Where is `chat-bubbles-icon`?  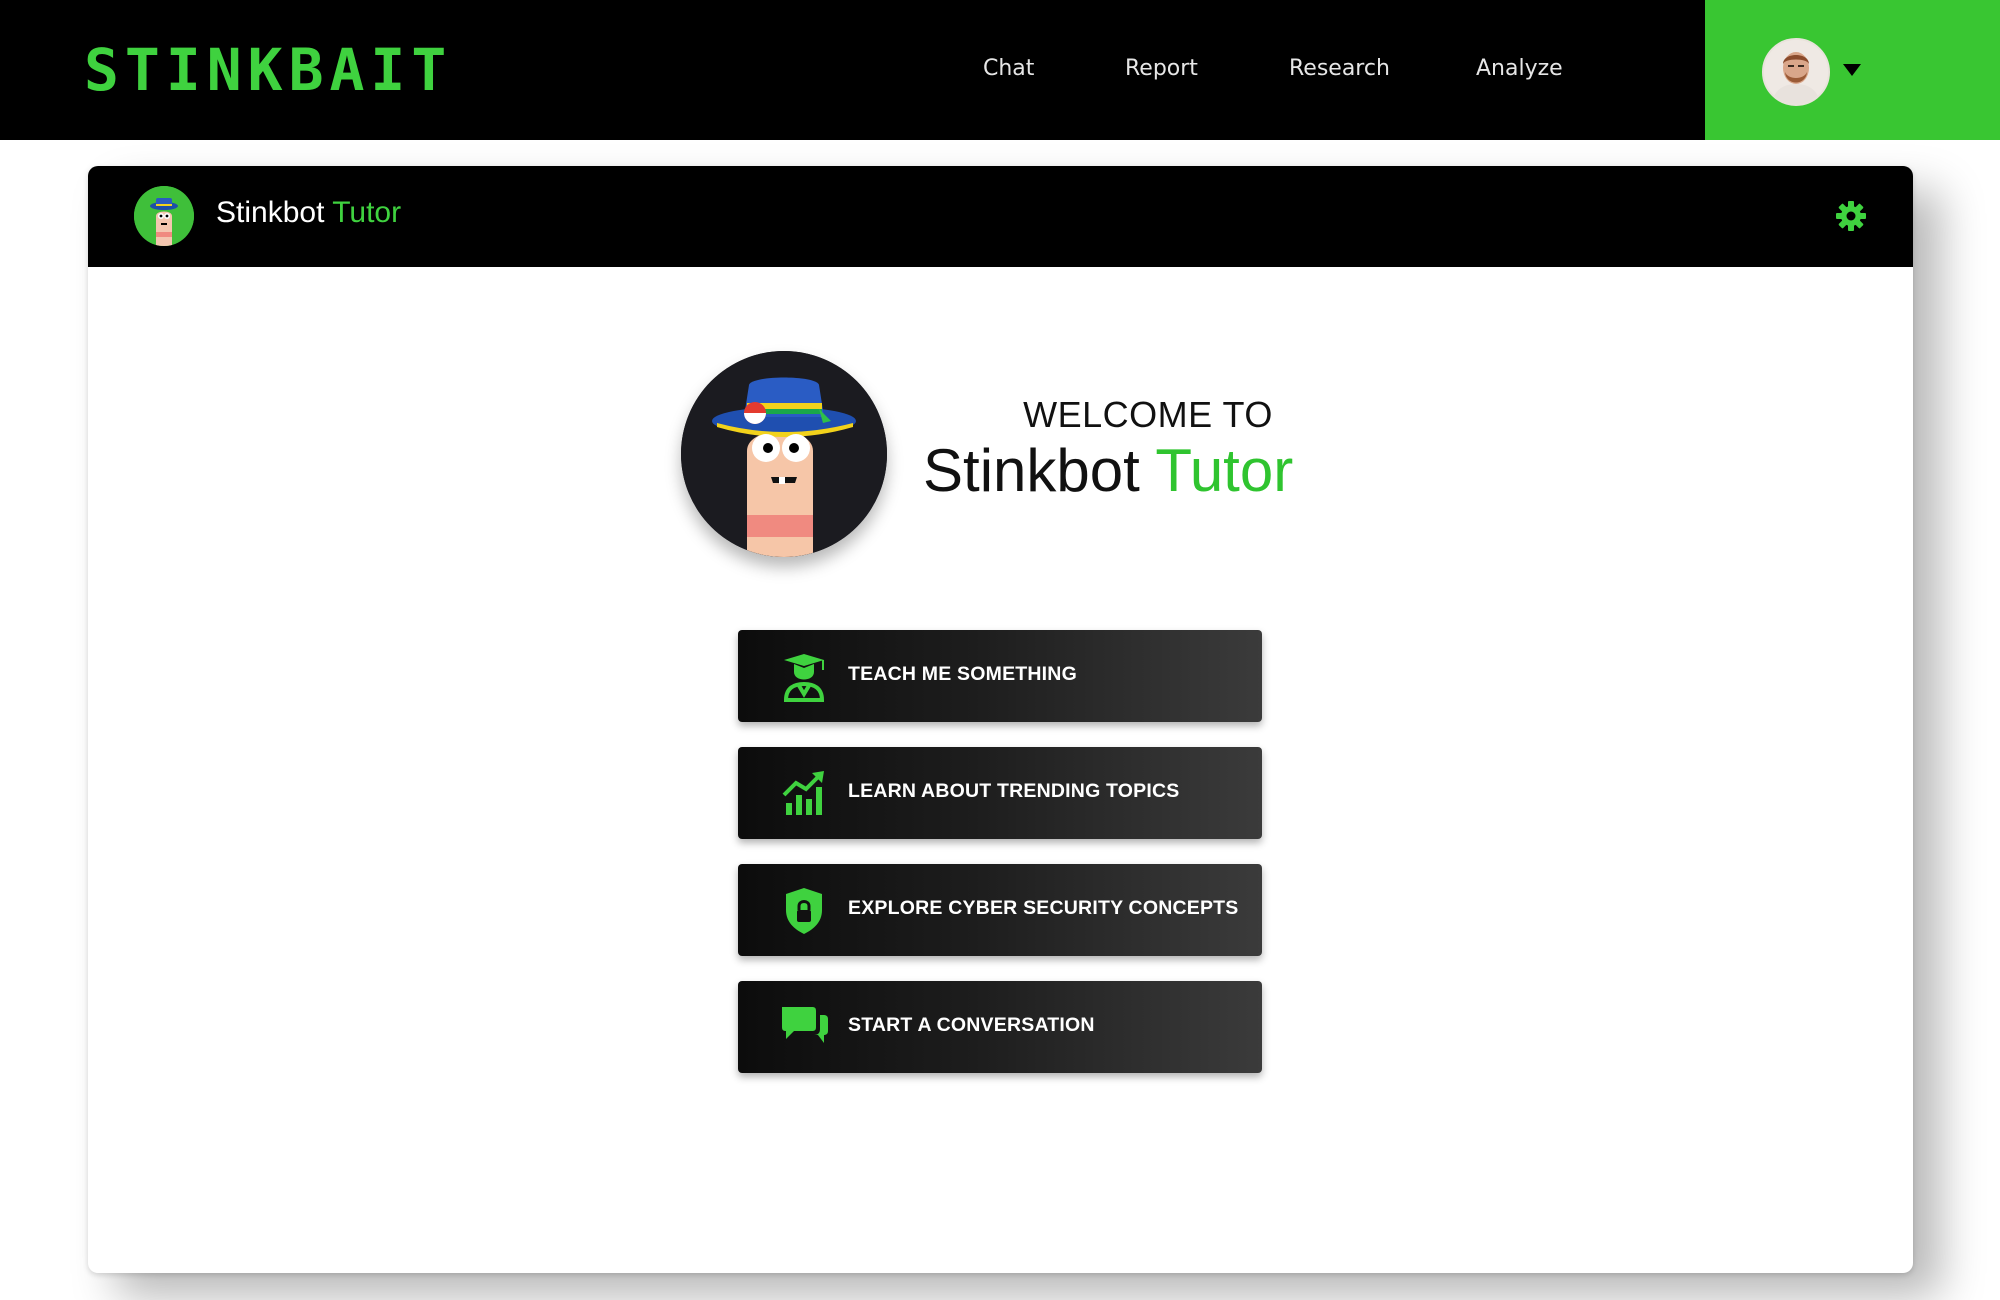
chat-bubbles-icon is located at coordinates (805, 1025).